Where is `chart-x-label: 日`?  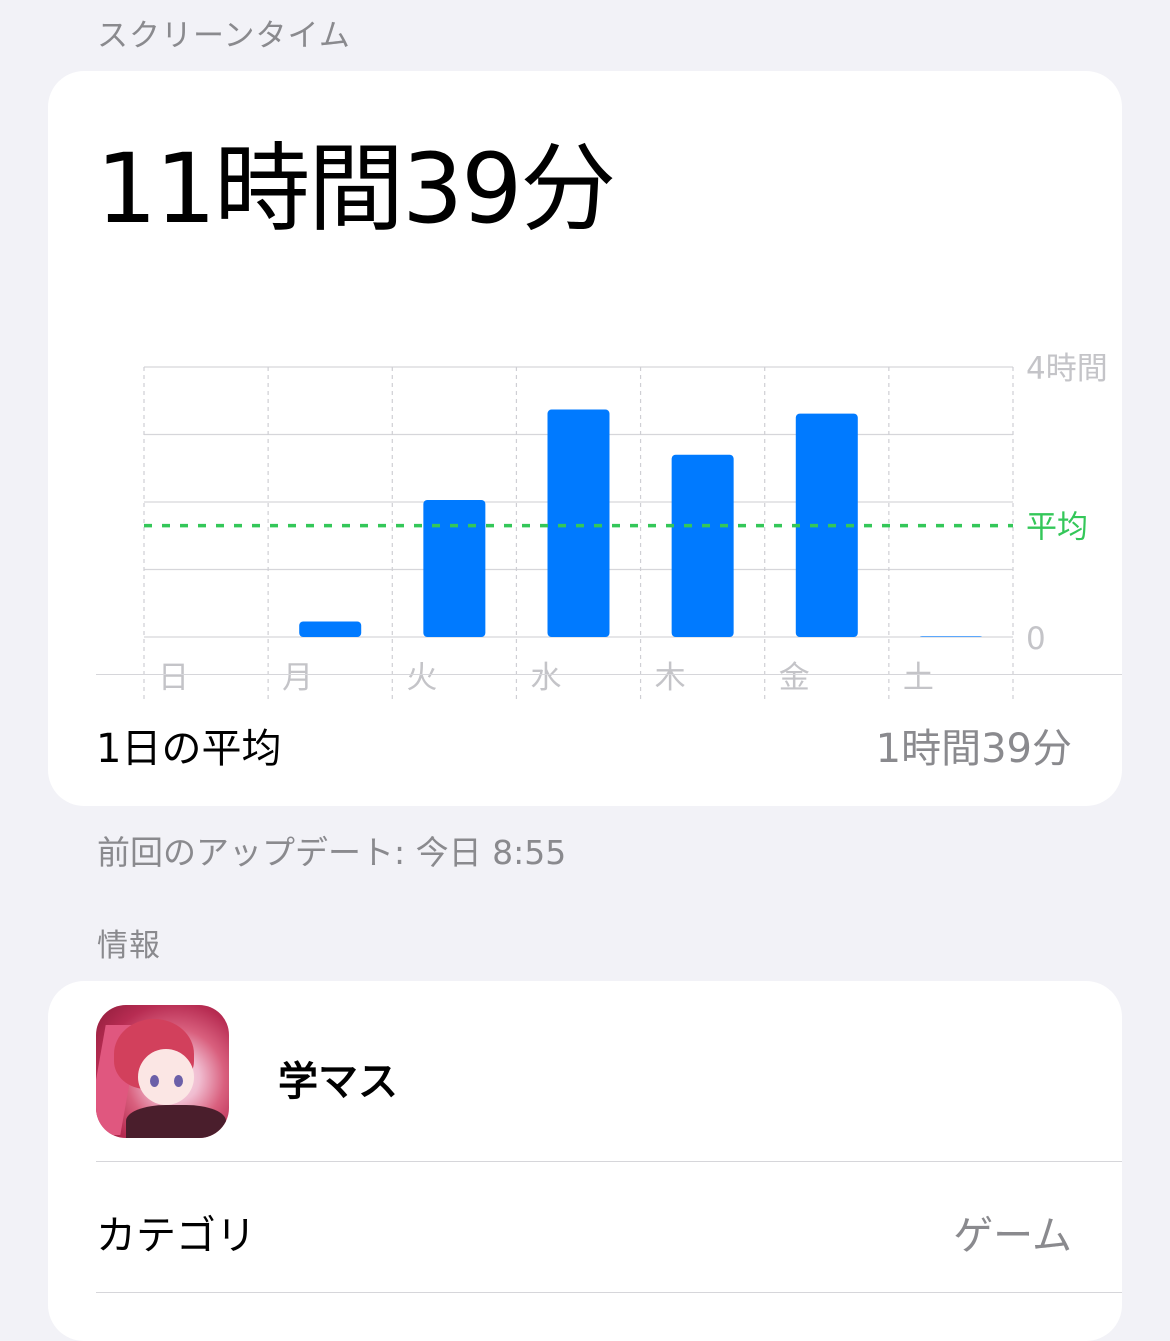 chart-x-label: 日 is located at coordinates (173, 678).